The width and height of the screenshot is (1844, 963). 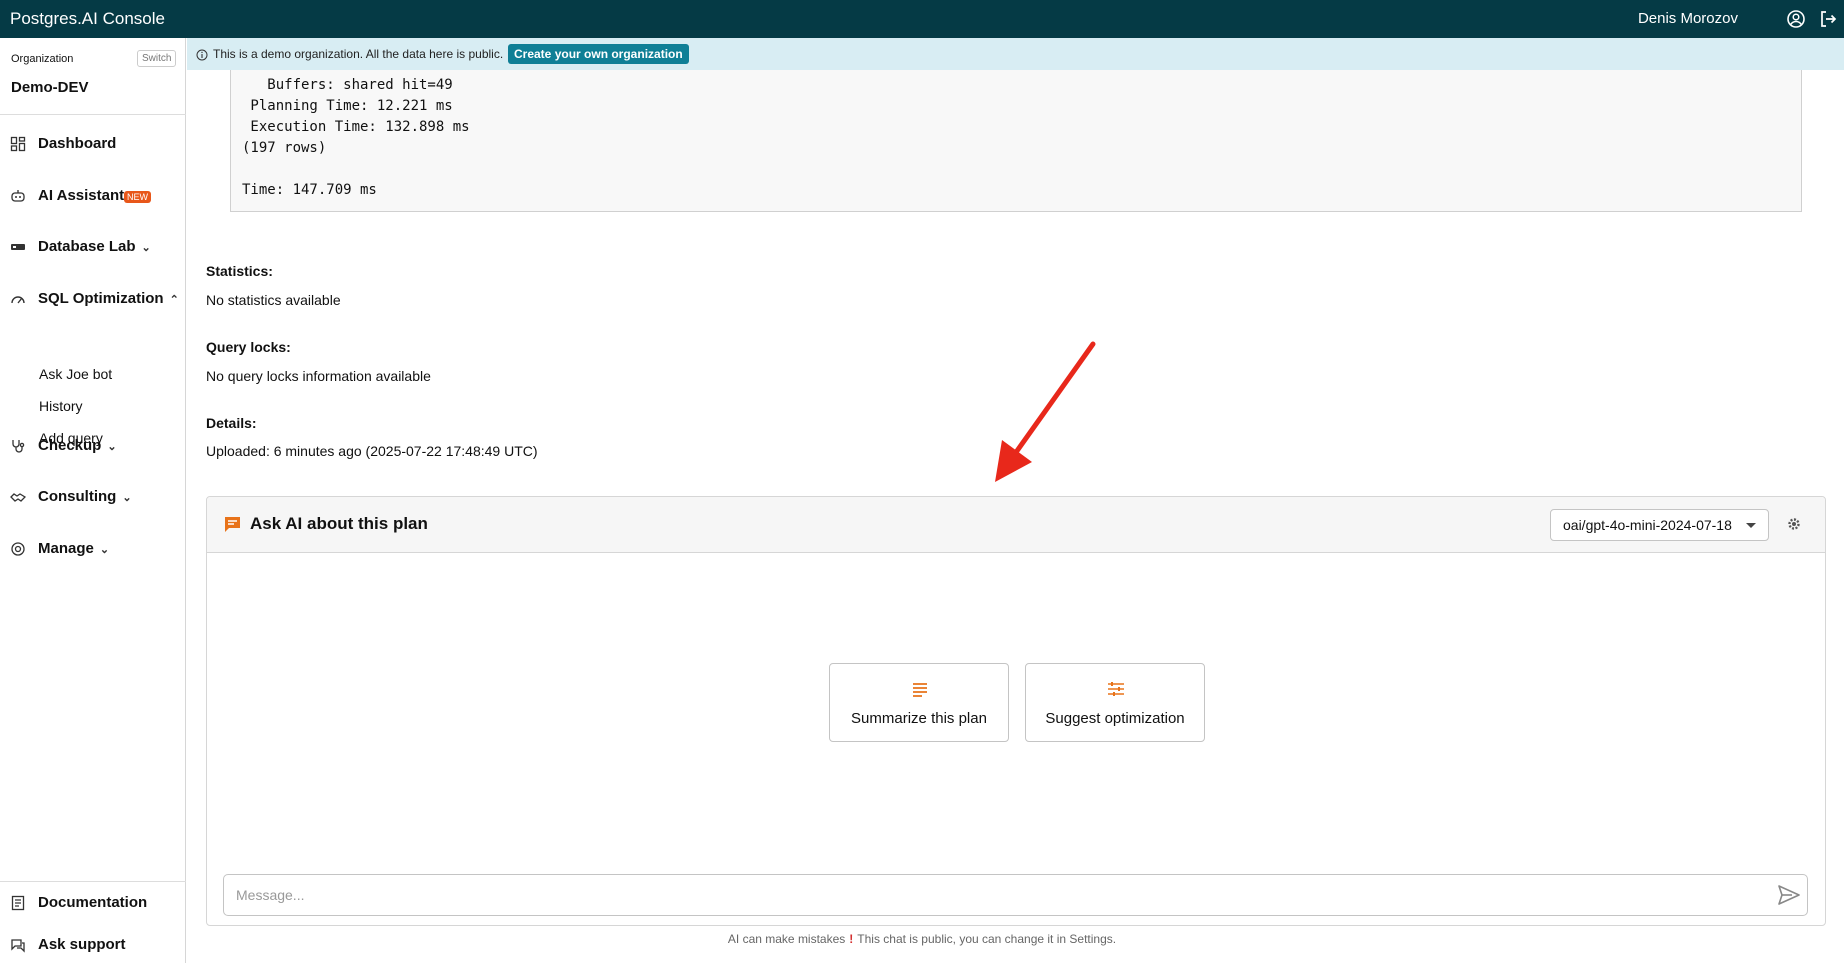 I want to click on speedometer-icon, so click(x=18, y=299).